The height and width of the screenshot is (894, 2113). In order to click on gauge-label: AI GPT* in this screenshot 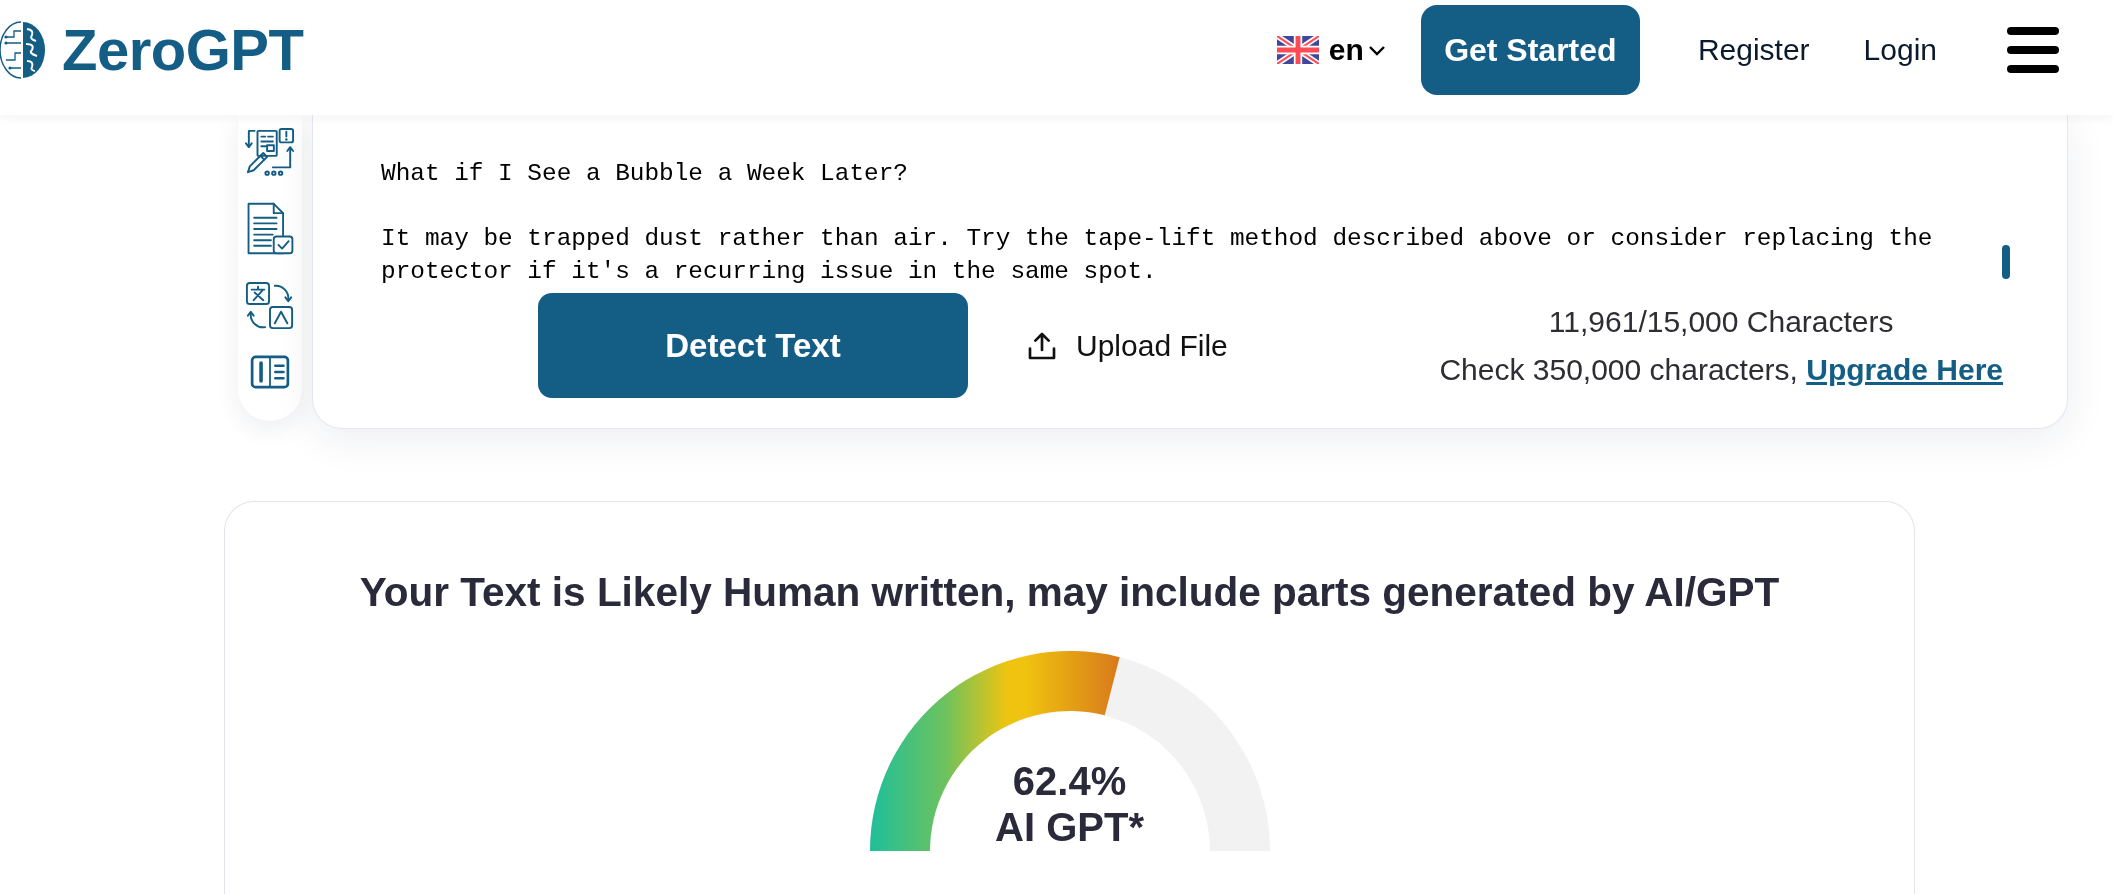, I will do `click(1069, 827)`.